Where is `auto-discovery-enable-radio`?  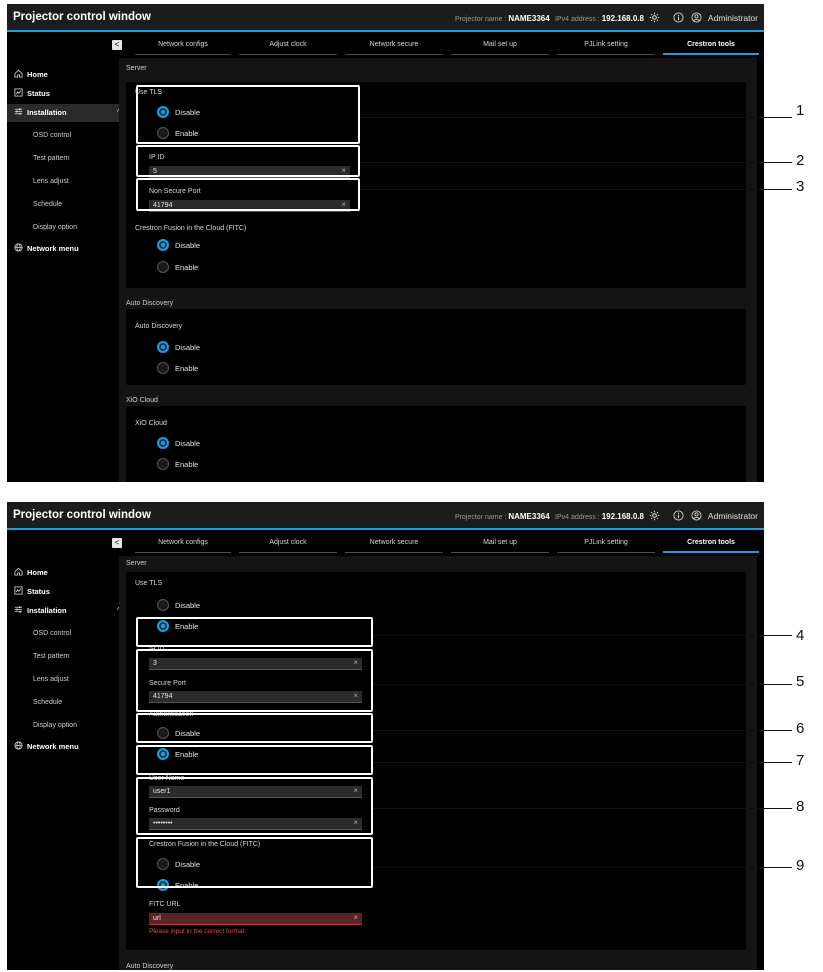 auto-discovery-enable-radio is located at coordinates (163, 368).